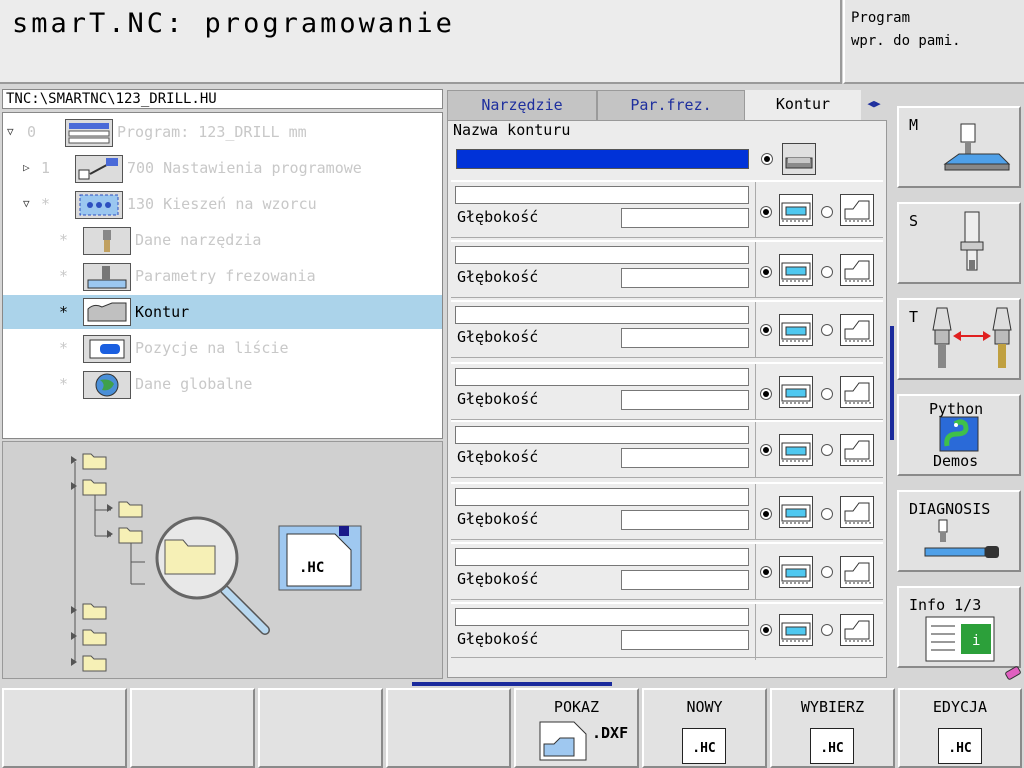 The height and width of the screenshot is (768, 1024). I want to click on tree-item-milling-params: * Parametry frezowania, so click(222, 277).